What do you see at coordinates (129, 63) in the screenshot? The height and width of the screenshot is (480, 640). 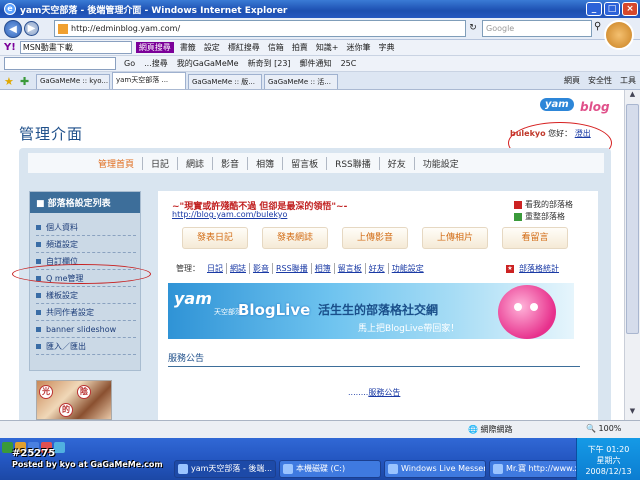 I see `toolbar2-item: Go` at bounding box center [129, 63].